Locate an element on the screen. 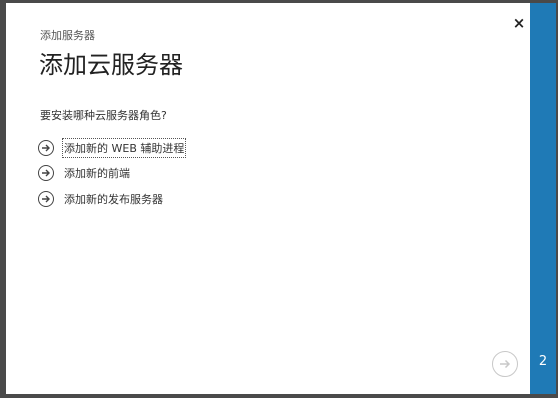  step-number: 2 is located at coordinates (543, 361).